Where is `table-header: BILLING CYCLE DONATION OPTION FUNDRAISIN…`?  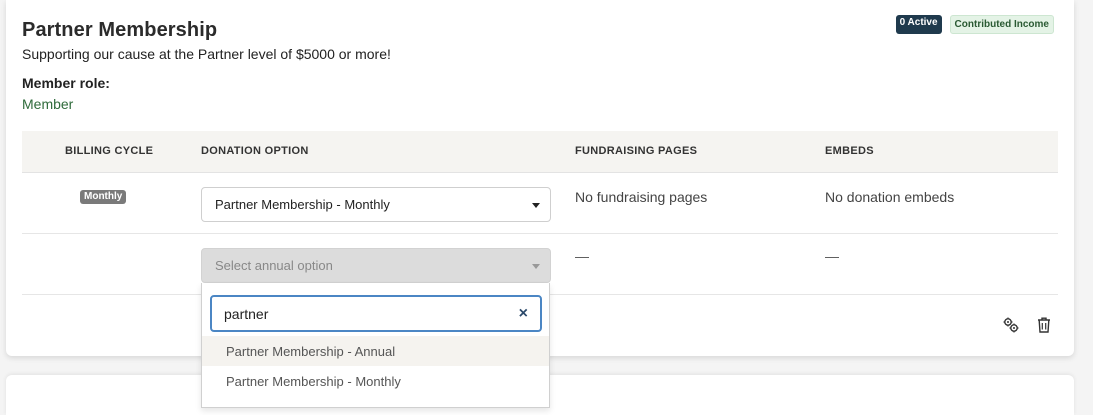 table-header: BILLING CYCLE DONATION OPTION FUNDRAISIN… is located at coordinates (540, 152).